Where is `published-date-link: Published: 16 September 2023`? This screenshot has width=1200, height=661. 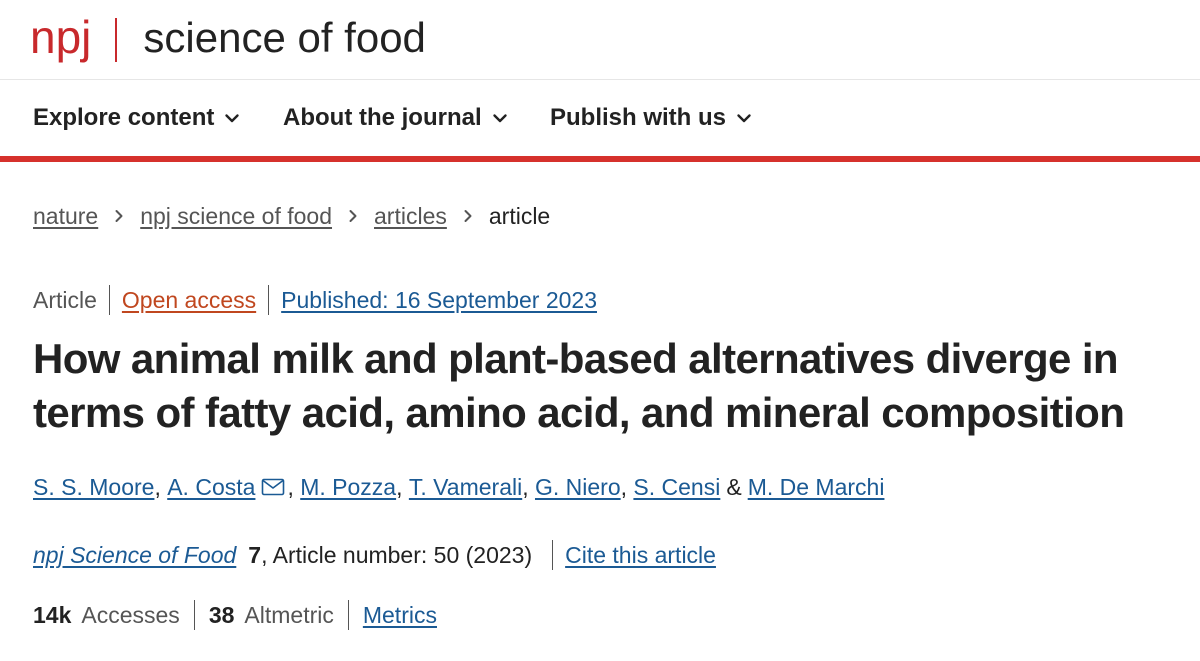
published-date-link: Published: 16 September 2023 is located at coordinates (439, 300).